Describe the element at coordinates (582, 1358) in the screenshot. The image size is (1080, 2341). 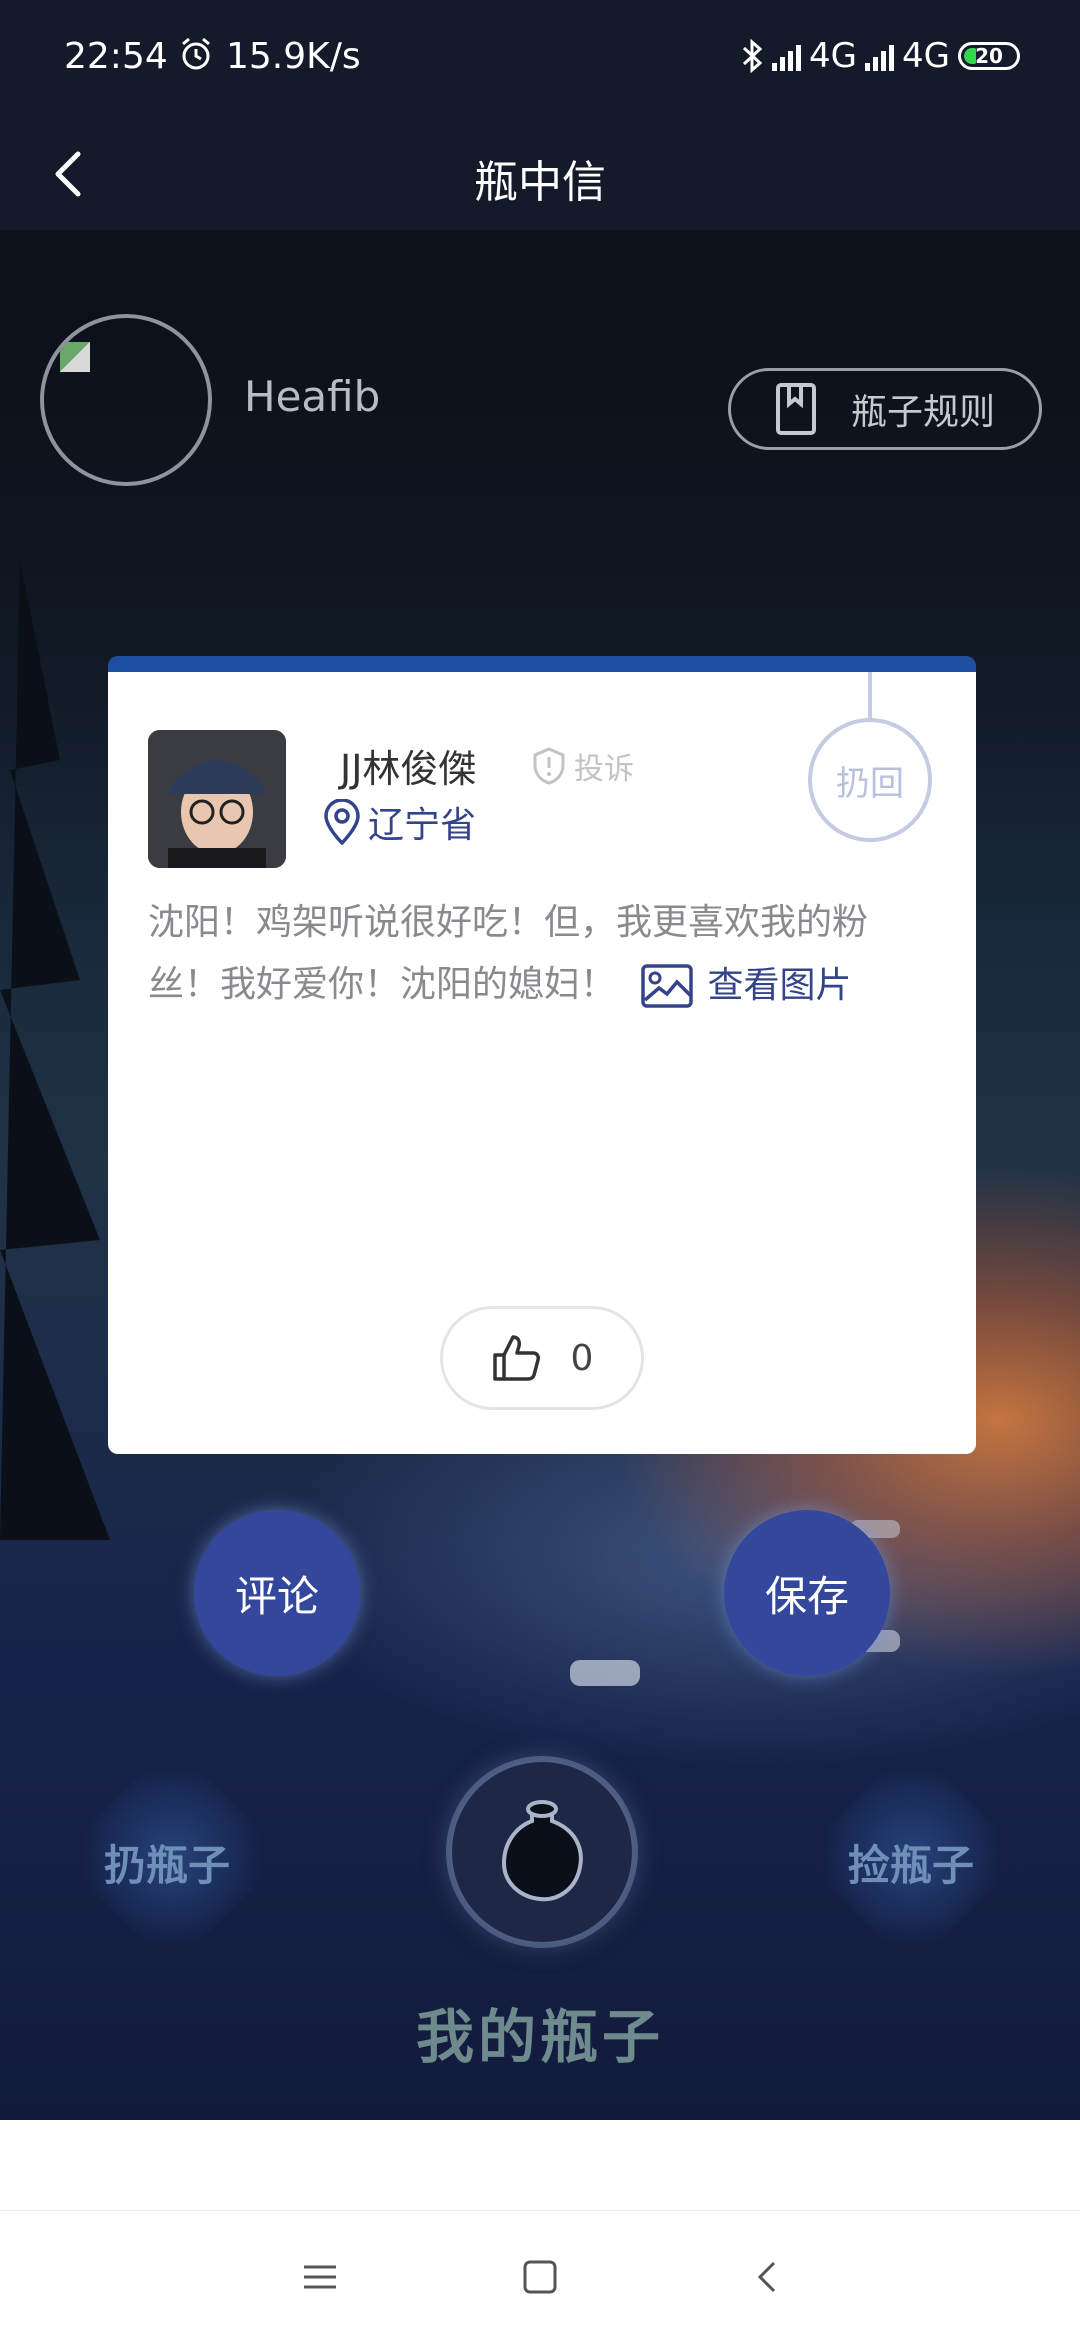
I see `like-count: 0` at that location.